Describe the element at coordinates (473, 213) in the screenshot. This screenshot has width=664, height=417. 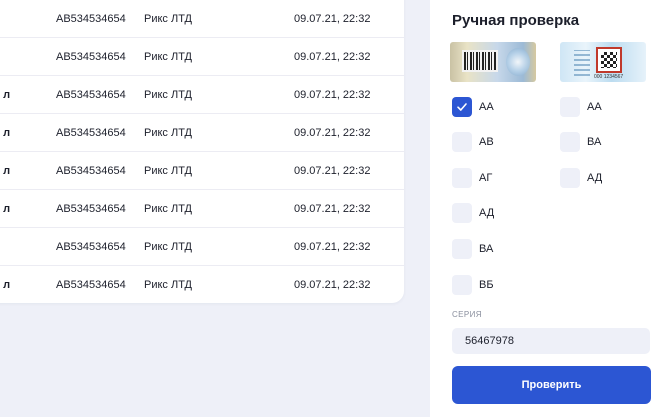
I see `checkbox-ad-left: АД` at that location.